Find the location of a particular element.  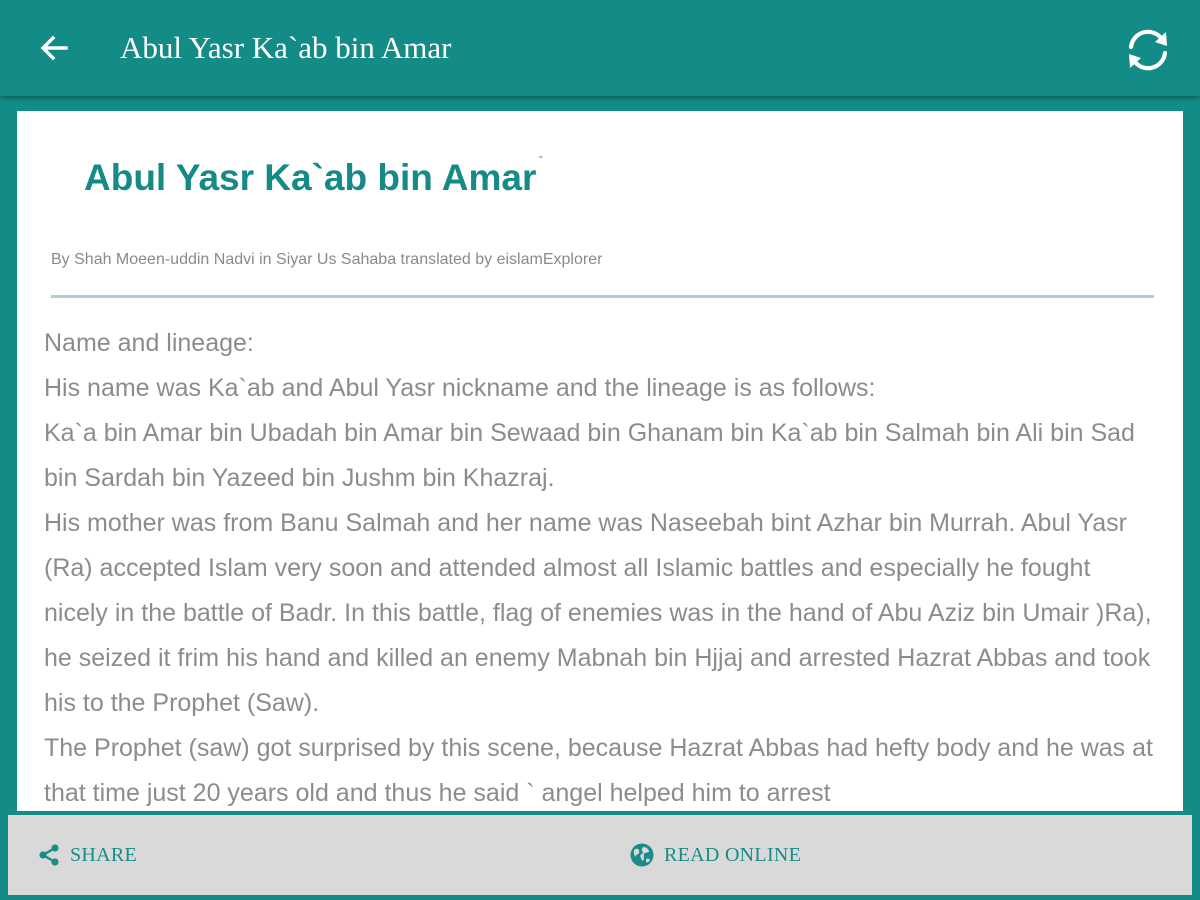

article-title: Abul Yasr Ka`ab bin Amarؓ is located at coordinates (311, 177).